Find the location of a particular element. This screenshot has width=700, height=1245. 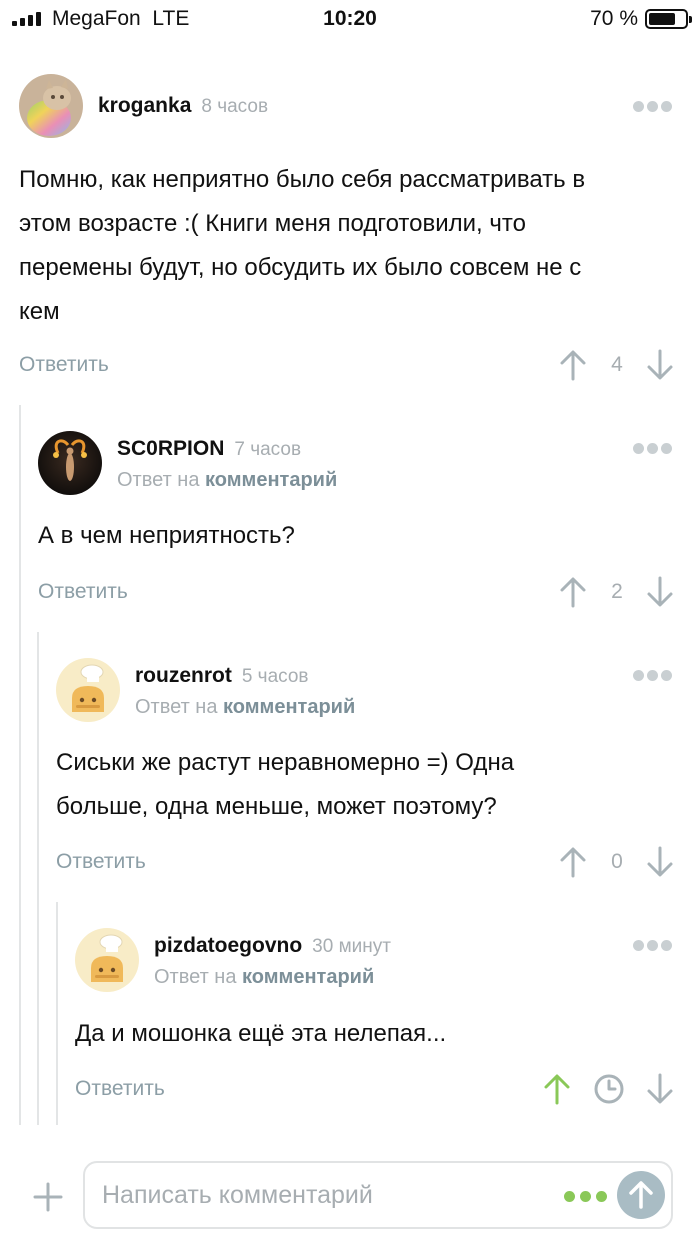

comment-time: 5 часов is located at coordinates (275, 676).